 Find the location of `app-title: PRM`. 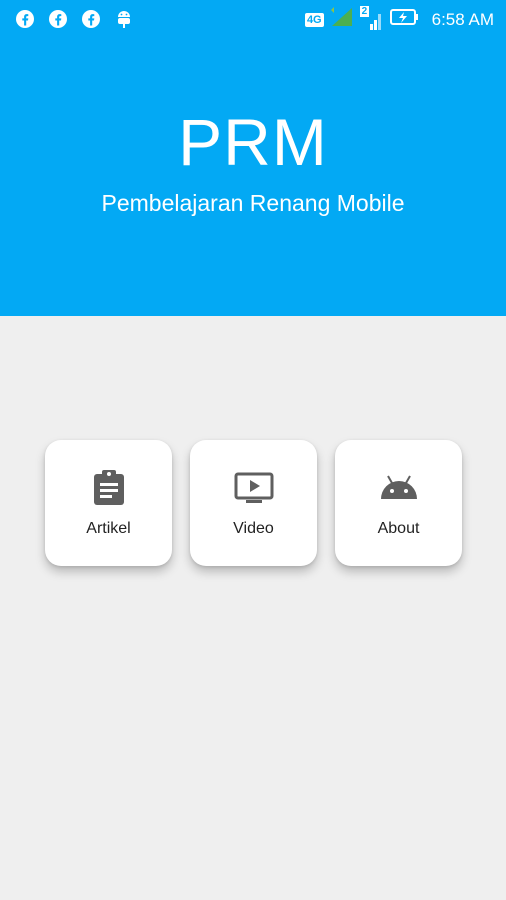

app-title: PRM is located at coordinates (253, 142).